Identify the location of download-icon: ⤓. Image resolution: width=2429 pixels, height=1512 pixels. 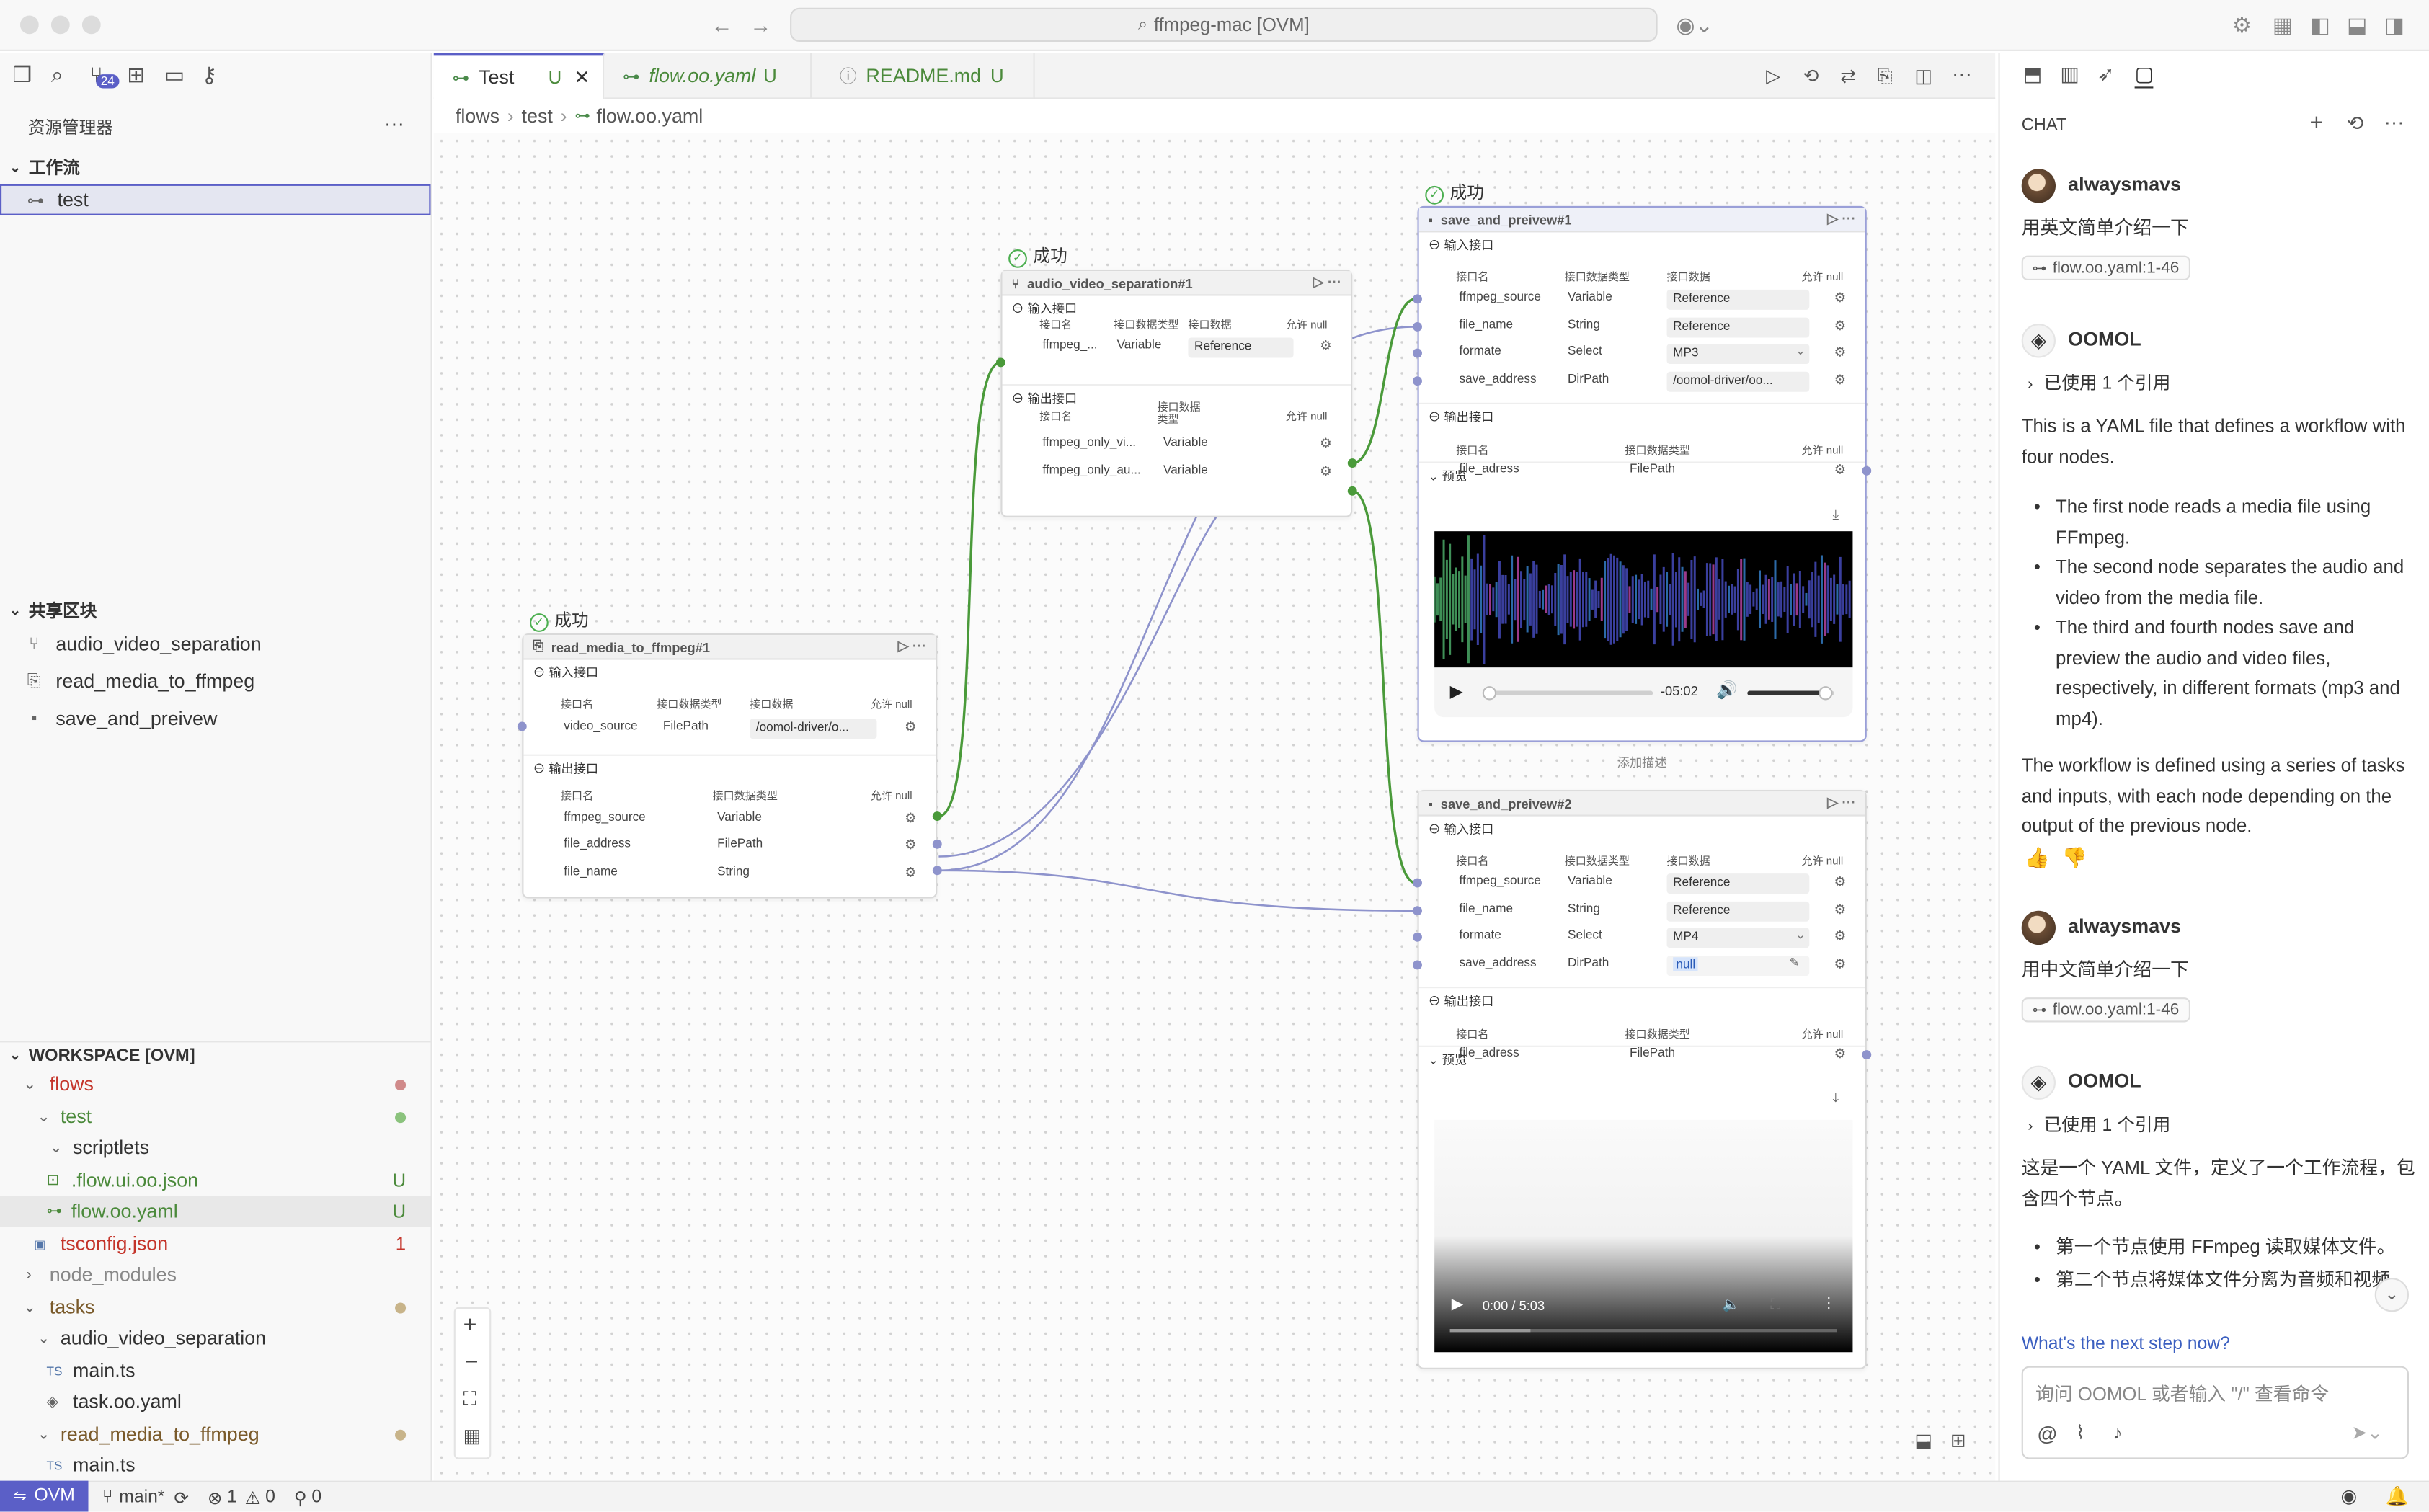
(1836, 1099).